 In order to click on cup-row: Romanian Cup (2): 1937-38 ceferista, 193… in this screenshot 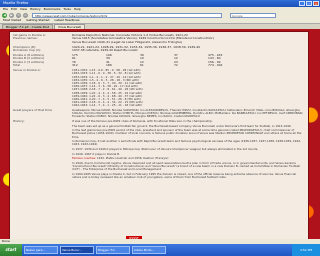, I will do `click(159, 50)`.